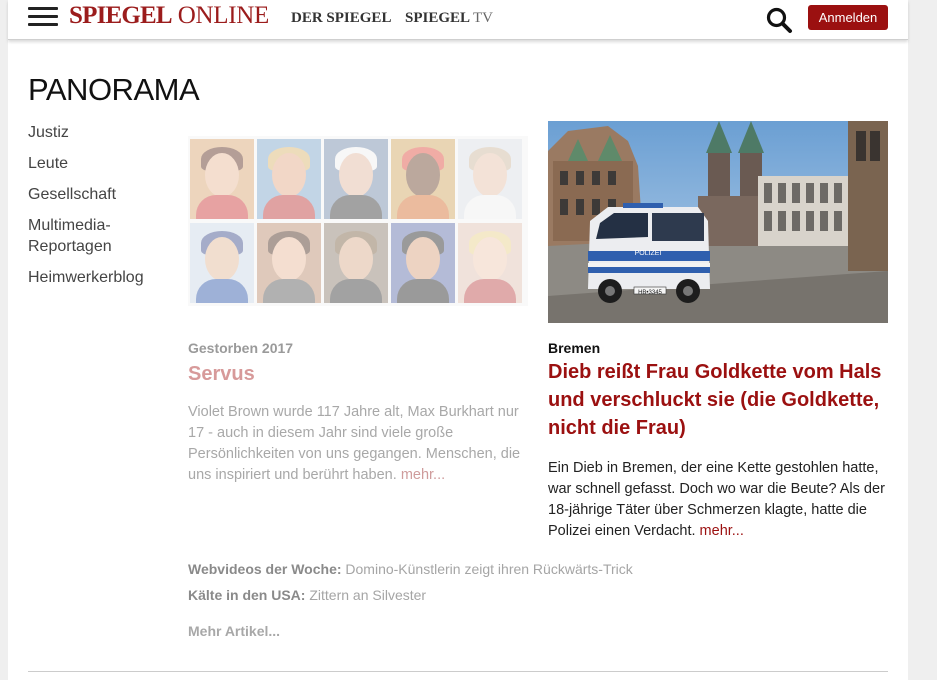 This screenshot has height=680, width=937. I want to click on subnav-item-gesellschaft: Gesellschaft, so click(98, 194).